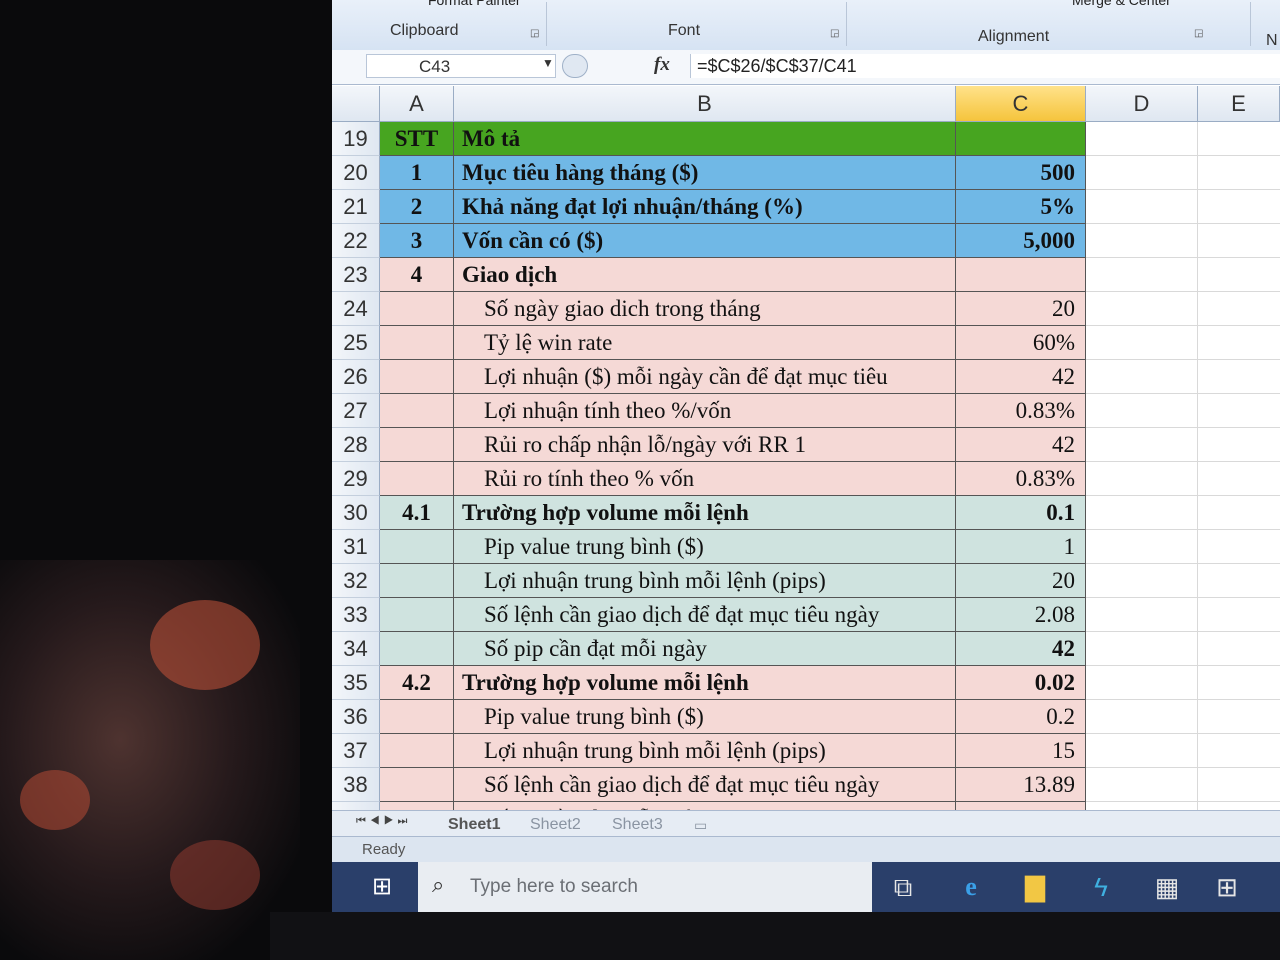  I want to click on column-header-a: A, so click(417, 104).